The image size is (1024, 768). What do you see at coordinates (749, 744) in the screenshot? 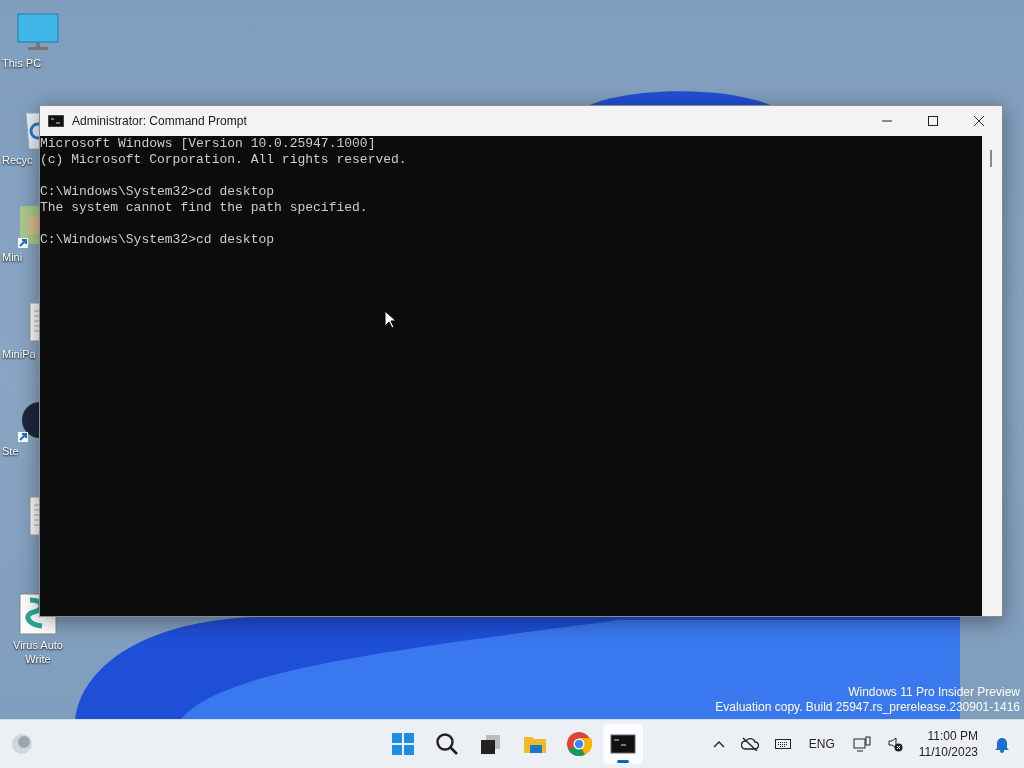
I see `cloud-offline-icon` at bounding box center [749, 744].